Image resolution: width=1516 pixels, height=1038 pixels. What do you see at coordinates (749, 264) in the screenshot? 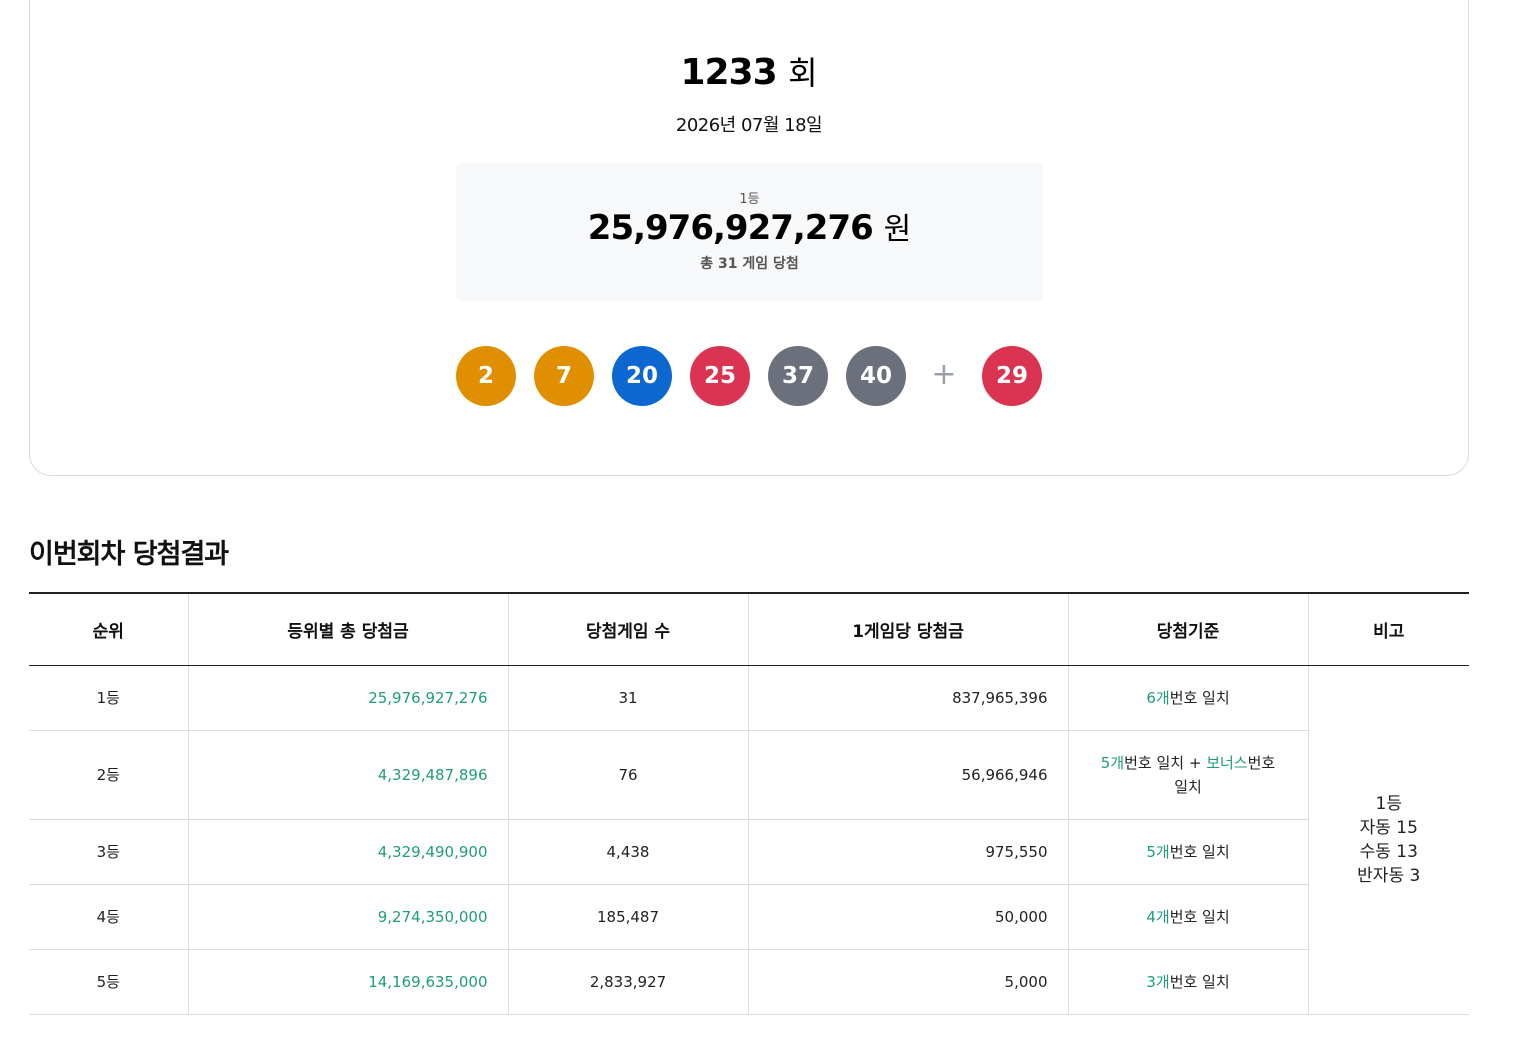
I see `prize-winners: 총 31 게임 당첨` at bounding box center [749, 264].